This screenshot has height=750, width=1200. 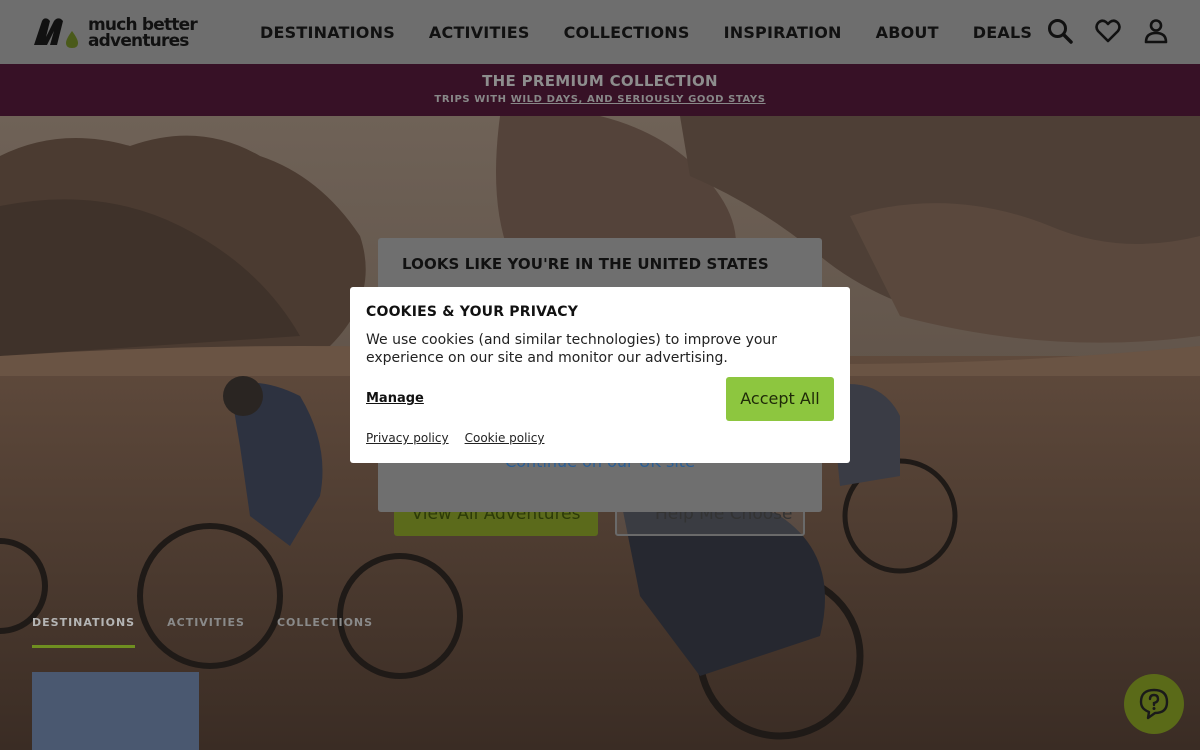 I want to click on user-icon, so click(x=1156, y=31).